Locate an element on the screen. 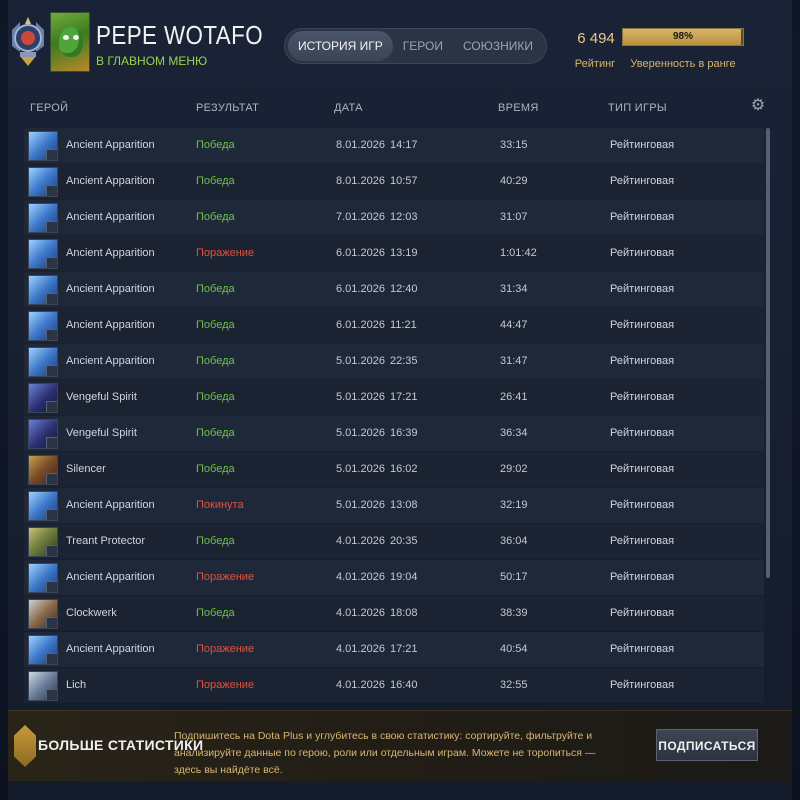  table-scrollbar is located at coordinates (768, 353).